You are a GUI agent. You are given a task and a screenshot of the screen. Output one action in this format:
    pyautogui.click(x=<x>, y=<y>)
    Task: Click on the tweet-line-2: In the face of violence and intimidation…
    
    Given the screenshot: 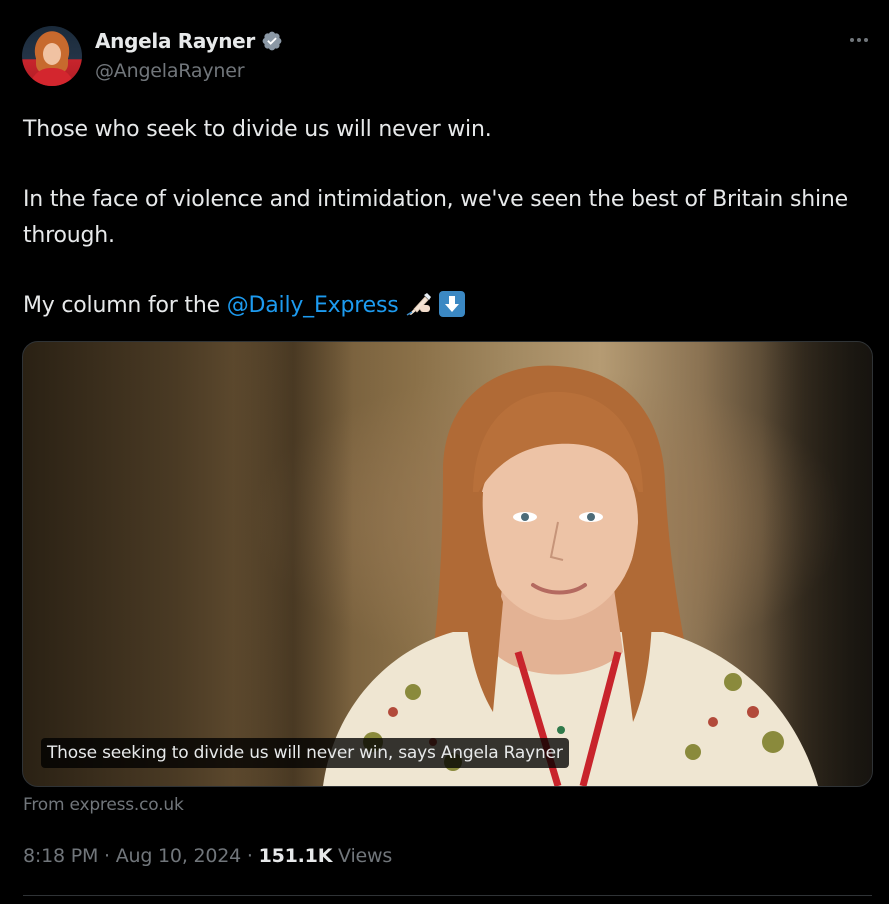 What is the action you would take?
    pyautogui.click(x=435, y=217)
    